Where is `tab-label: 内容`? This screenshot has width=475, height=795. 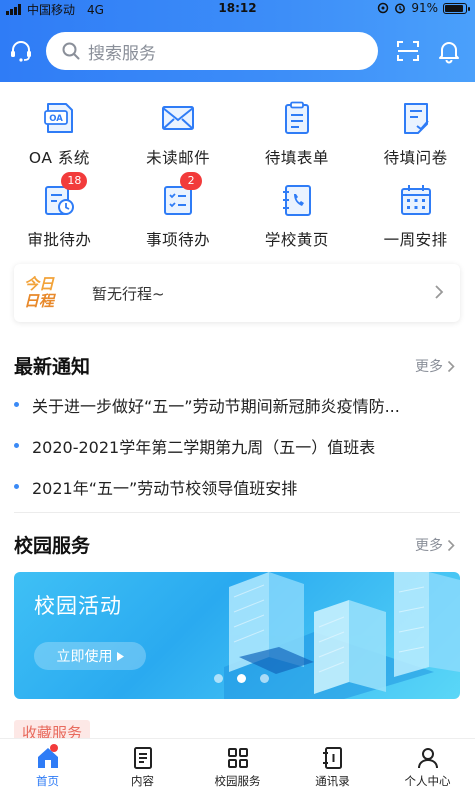 tab-label: 内容 is located at coordinates (142, 781).